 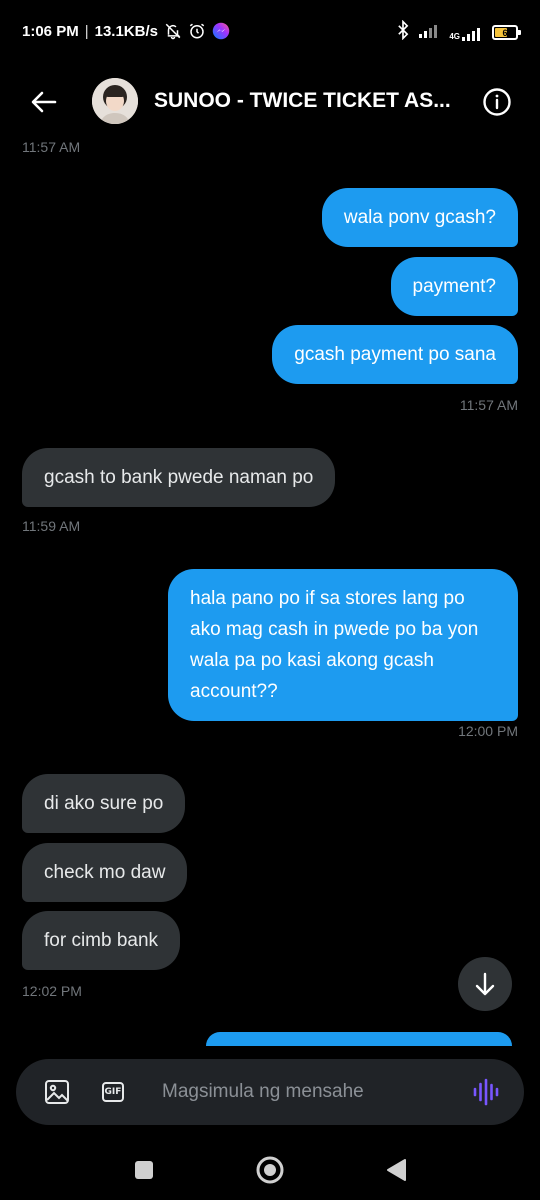 I want to click on arrow-left-icon, so click(x=44, y=102).